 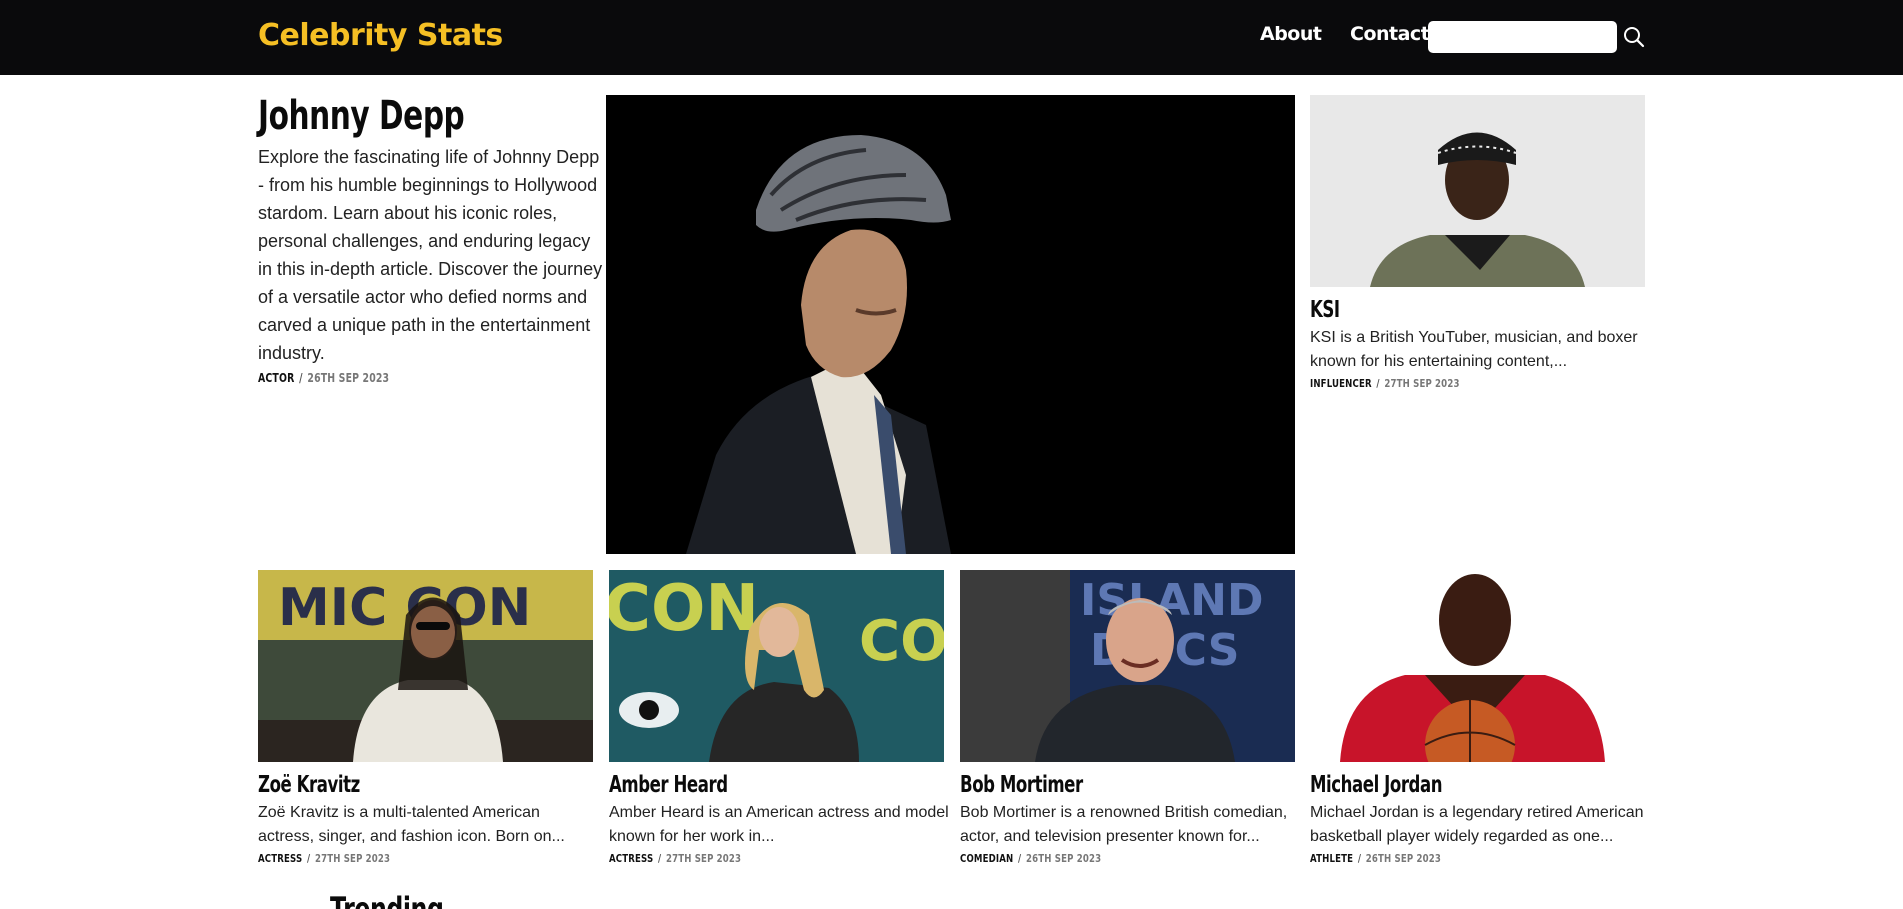 I want to click on card-image-zoe-kravitz: MIC CON, so click(x=425, y=666).